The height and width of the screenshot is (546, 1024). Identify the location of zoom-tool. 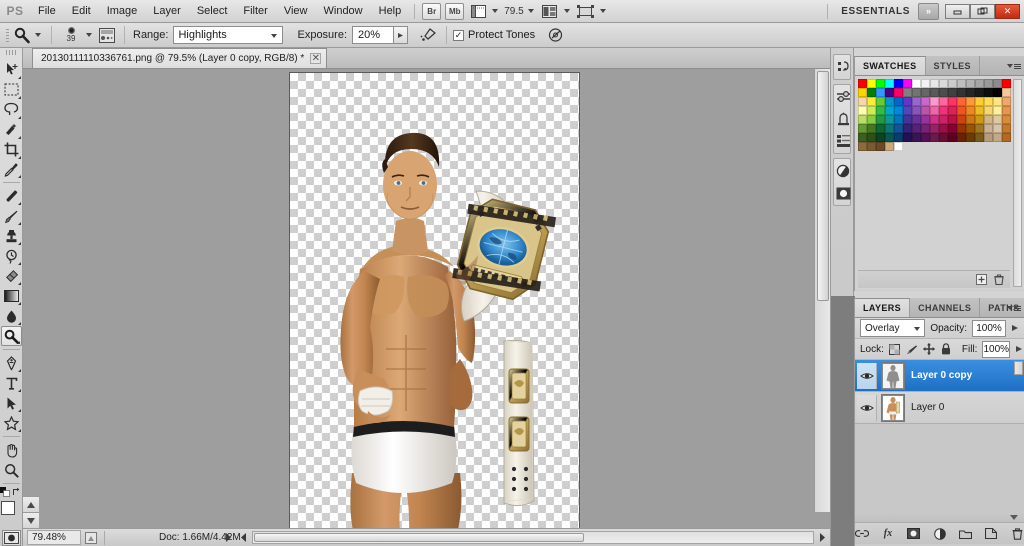
(11, 470).